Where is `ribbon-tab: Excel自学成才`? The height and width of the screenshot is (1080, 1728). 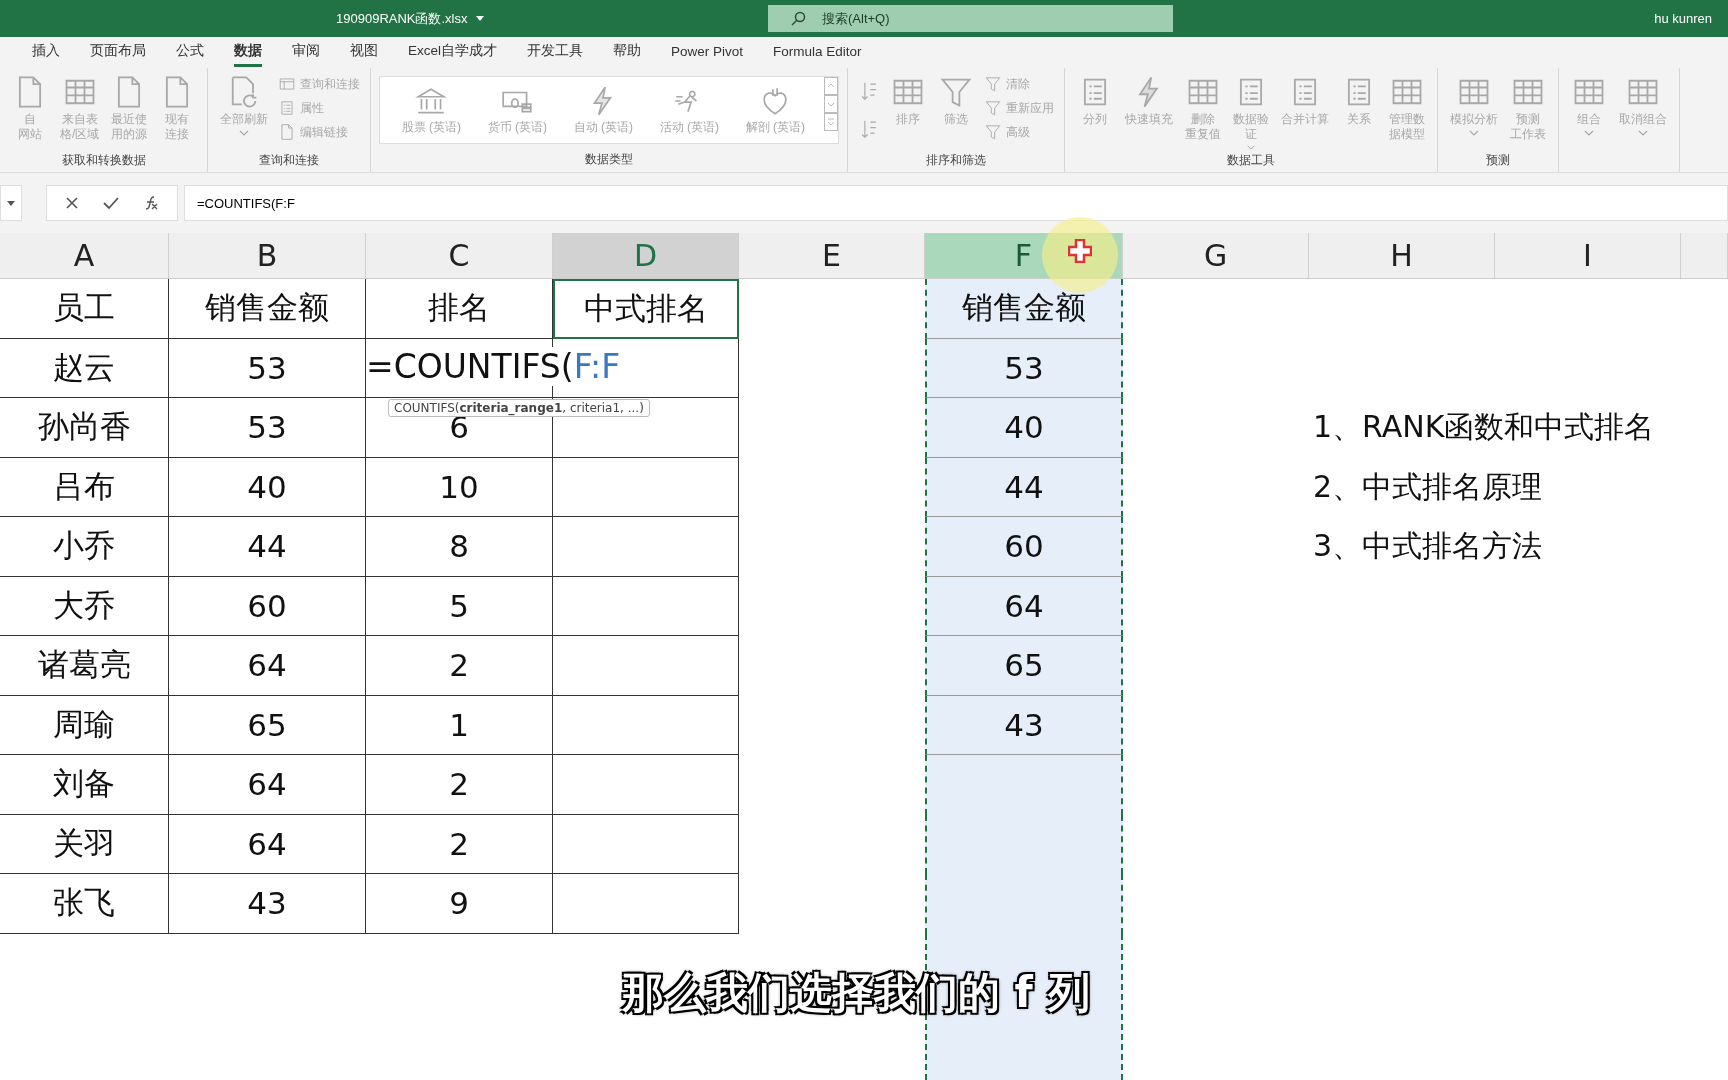
ribbon-tab: Excel自学成才 is located at coordinates (452, 52).